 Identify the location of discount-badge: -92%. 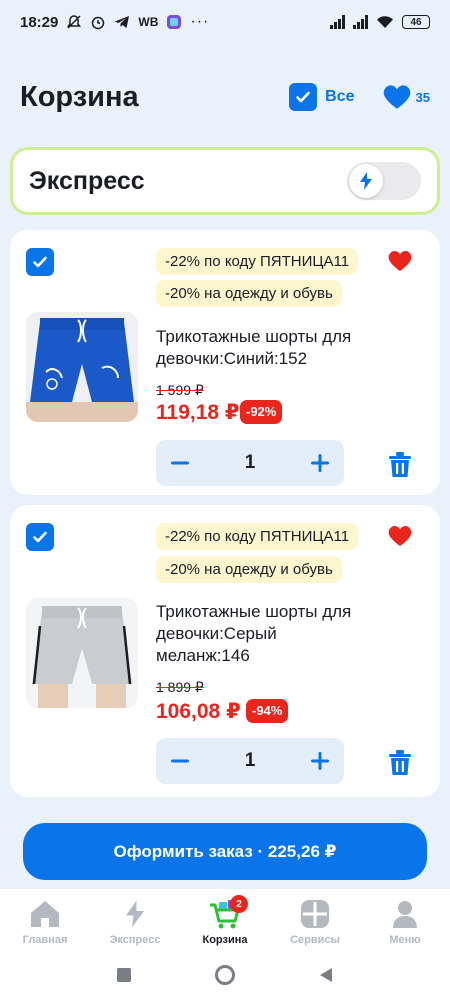
(261, 412).